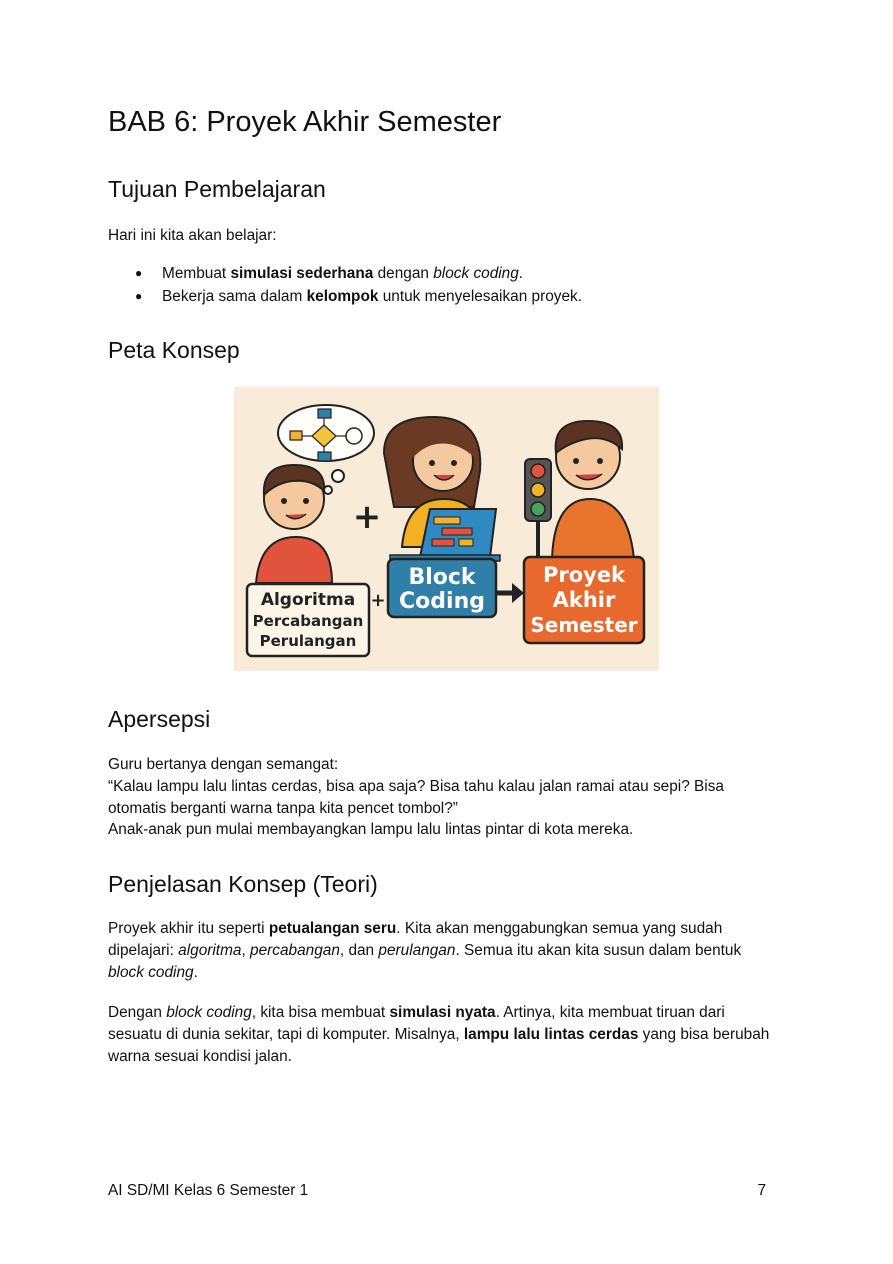  I want to click on intro-text: Hari ini kita akan belajar:, so click(192, 235).